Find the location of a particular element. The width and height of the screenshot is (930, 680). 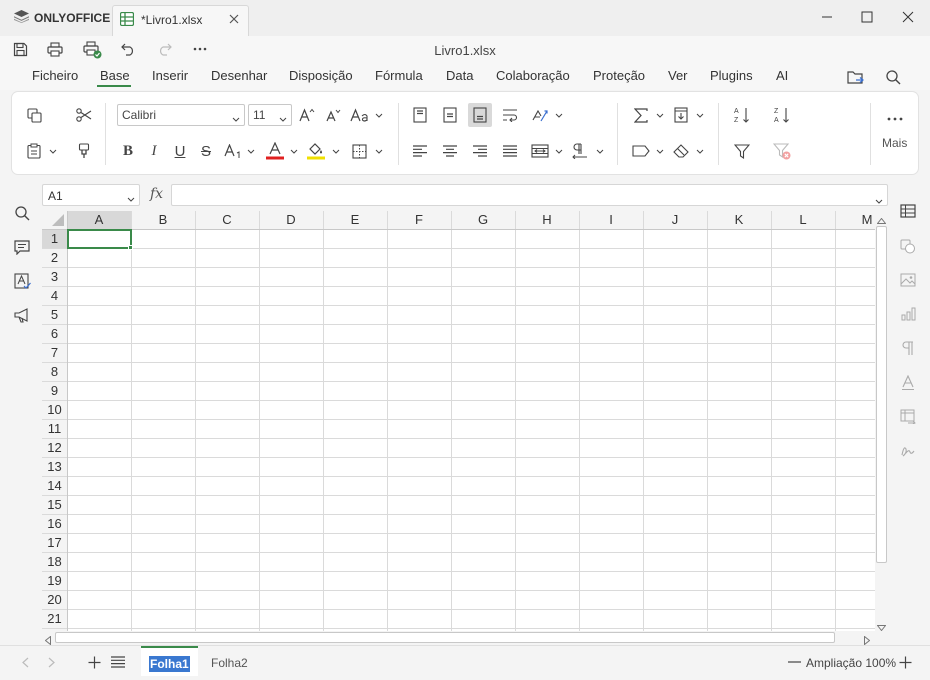

sum-dropdown-icon is located at coordinates (660, 115).